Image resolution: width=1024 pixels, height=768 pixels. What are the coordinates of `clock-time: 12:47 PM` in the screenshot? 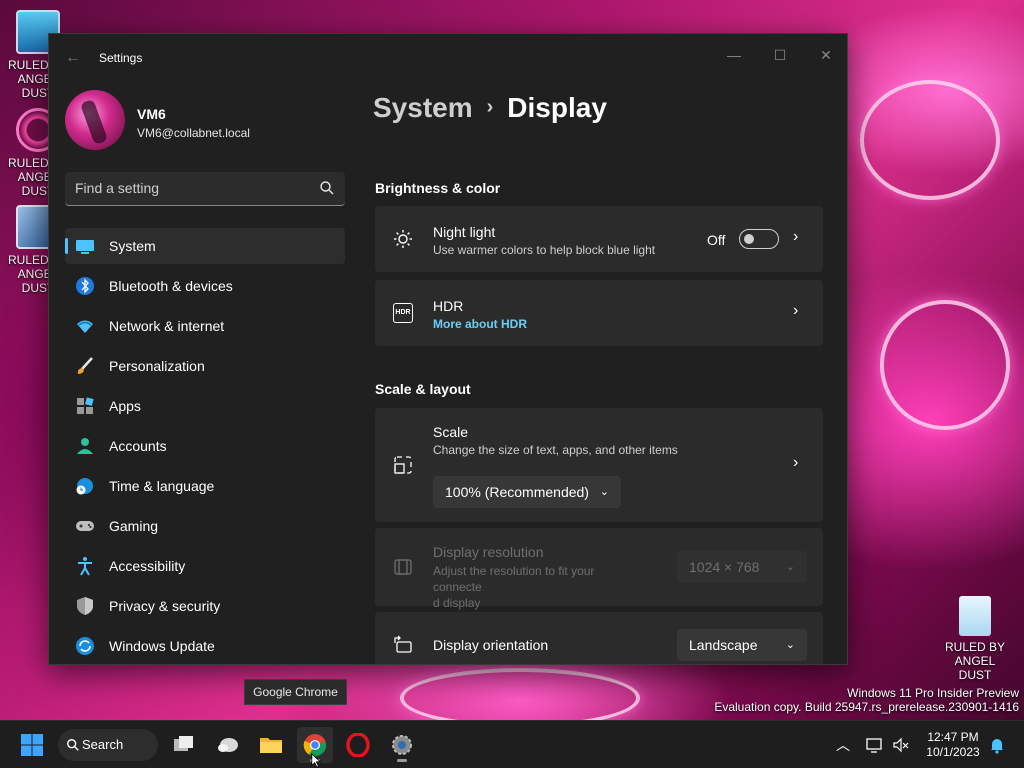 It's located at (953, 737).